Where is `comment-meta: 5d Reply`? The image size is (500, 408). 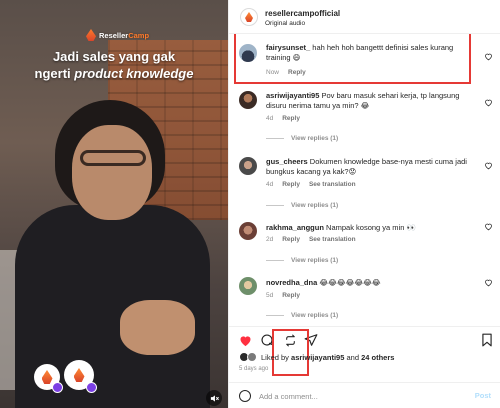
comment-meta: 5d Reply is located at coordinates (283, 295).